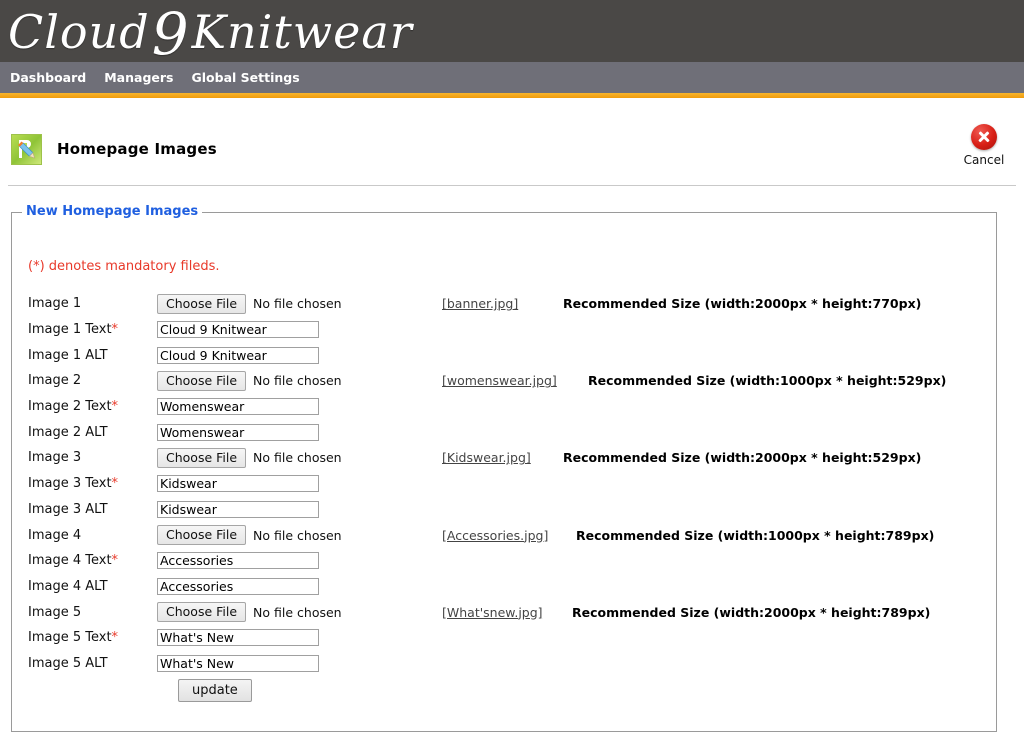  Describe the element at coordinates (70, 330) in the screenshot. I see `image-text-label-text: Image 1 Text` at that location.